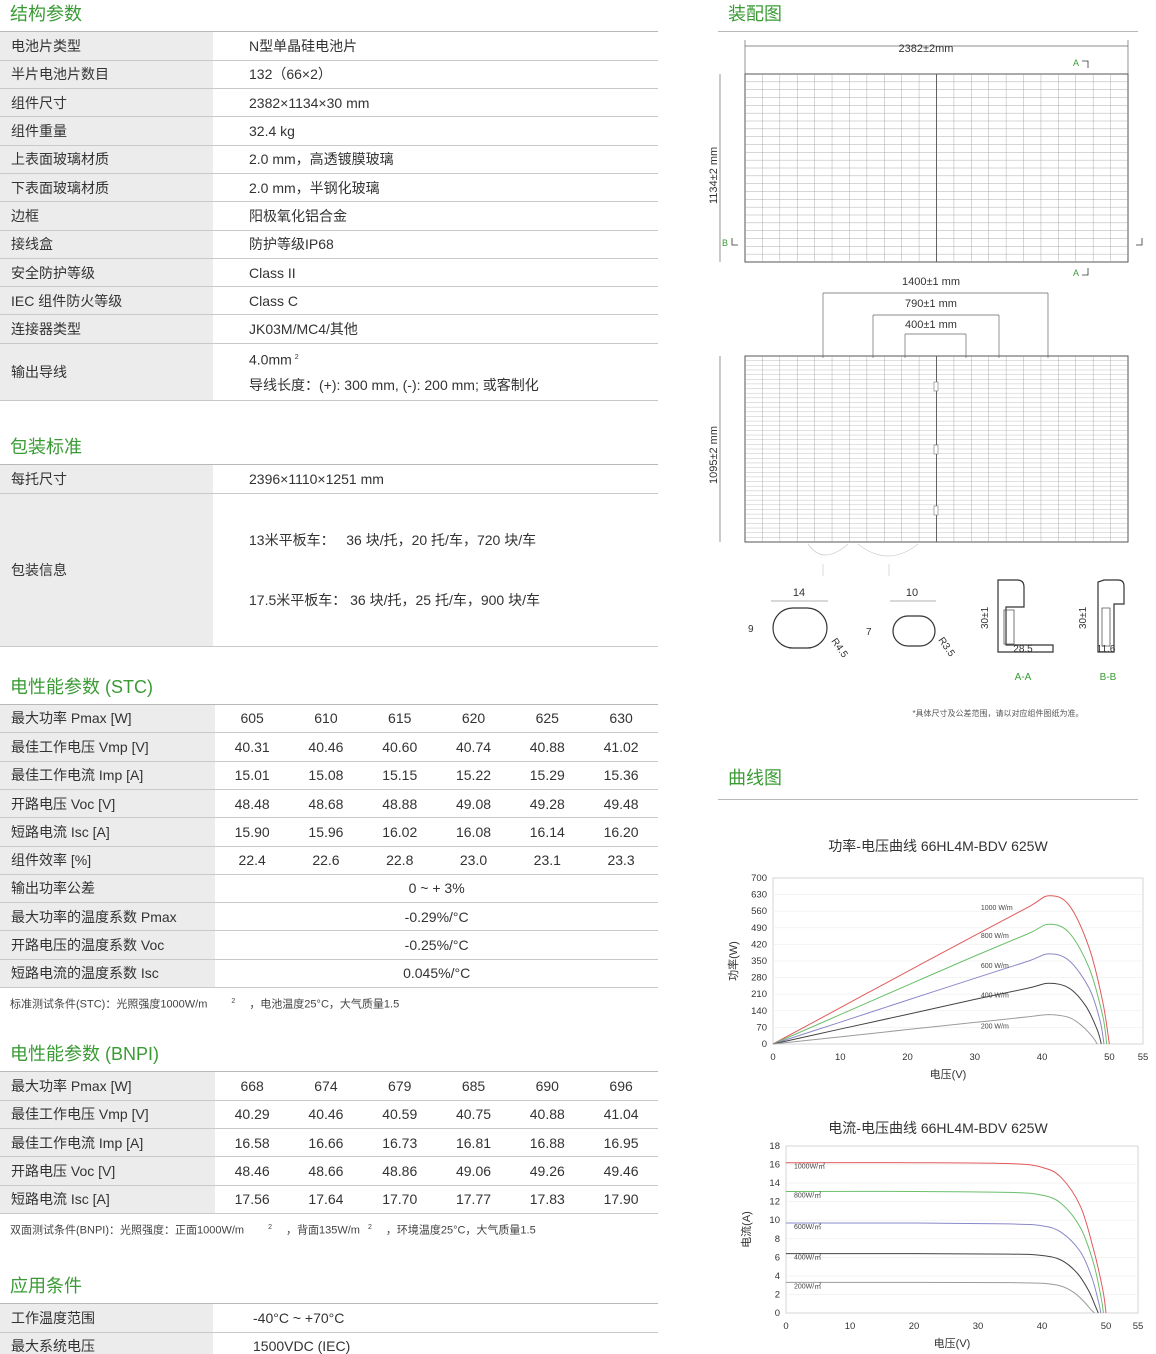  What do you see at coordinates (473, 860) in the screenshot?
I see `cell-value: 23.0` at bounding box center [473, 860].